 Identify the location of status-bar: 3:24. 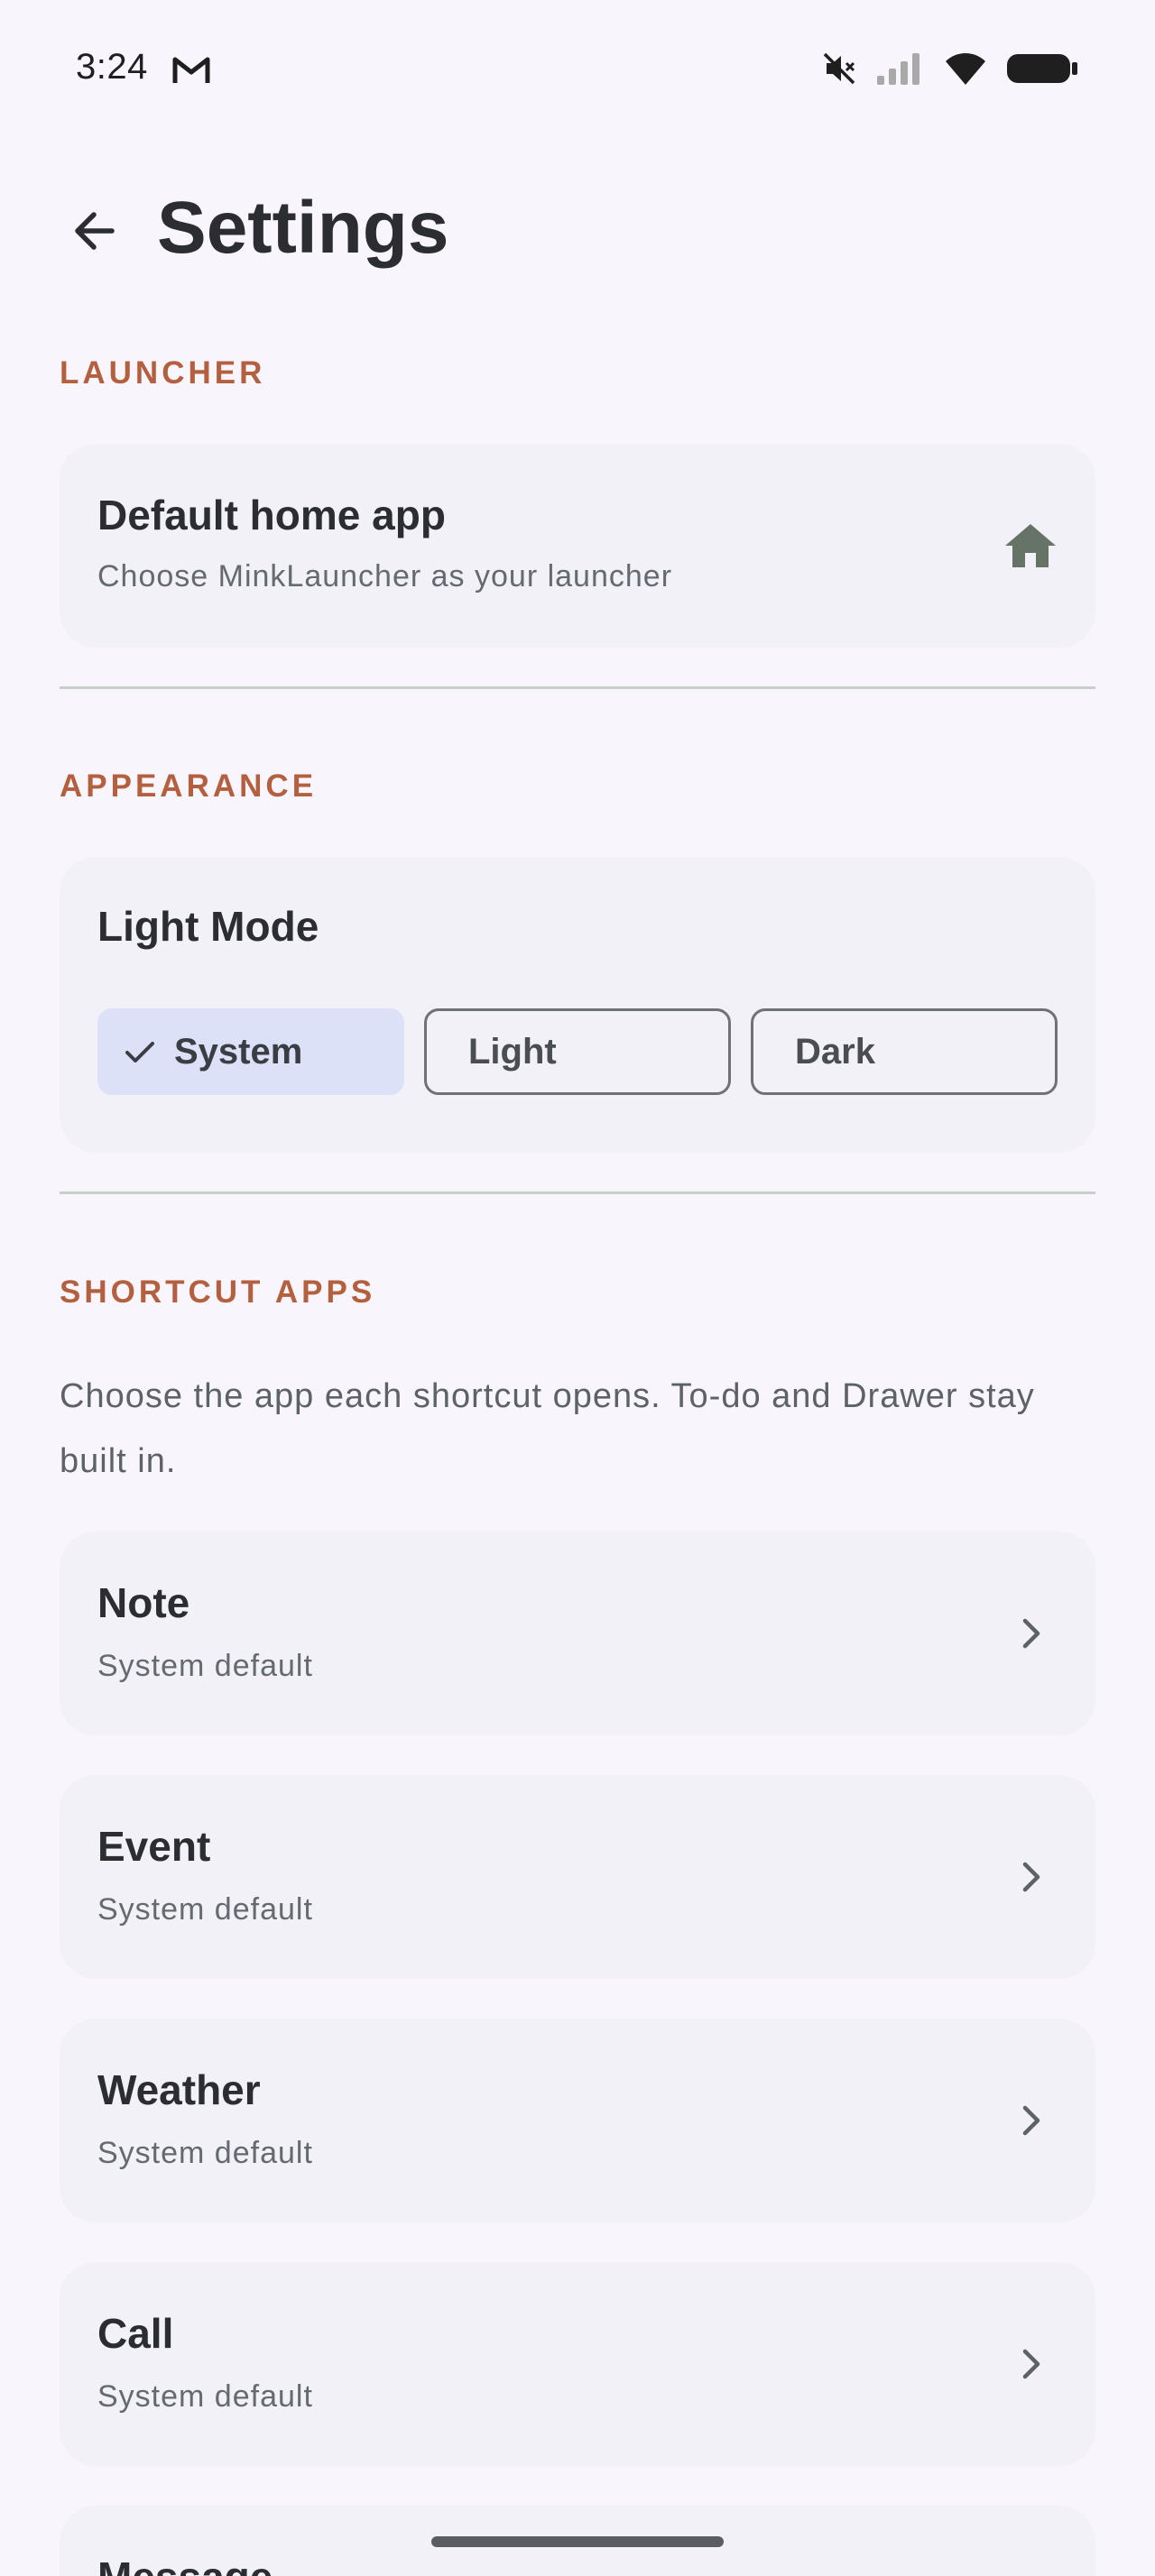
(577, 72).